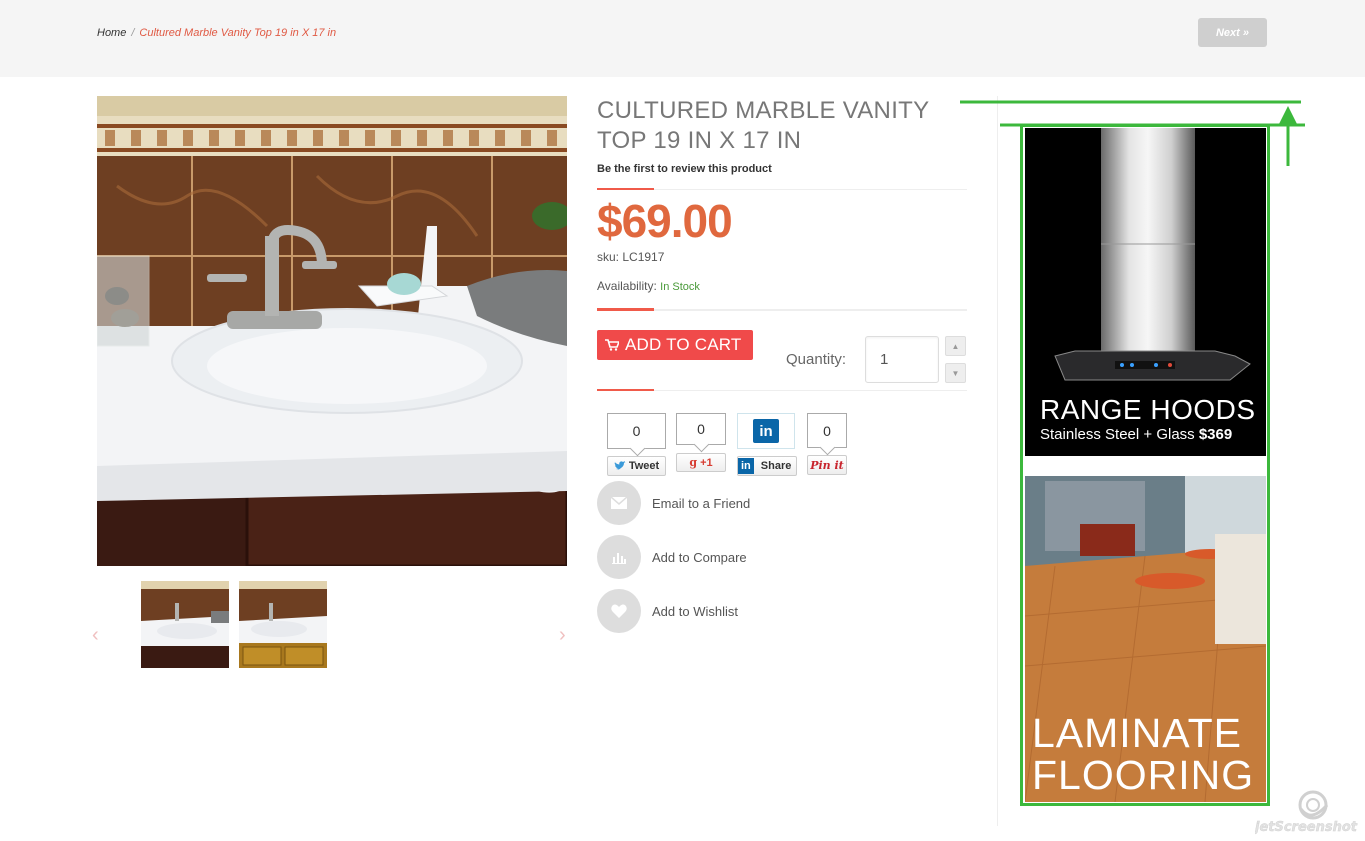 The image size is (1365, 841). I want to click on add-to-cart-label: ADD TO CART, so click(683, 344).